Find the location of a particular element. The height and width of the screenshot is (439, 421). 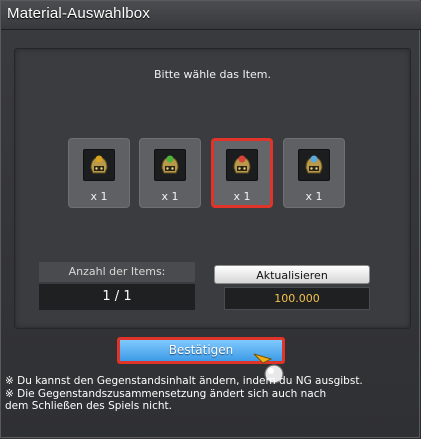

item-slot-4: x 1 is located at coordinates (314, 173).